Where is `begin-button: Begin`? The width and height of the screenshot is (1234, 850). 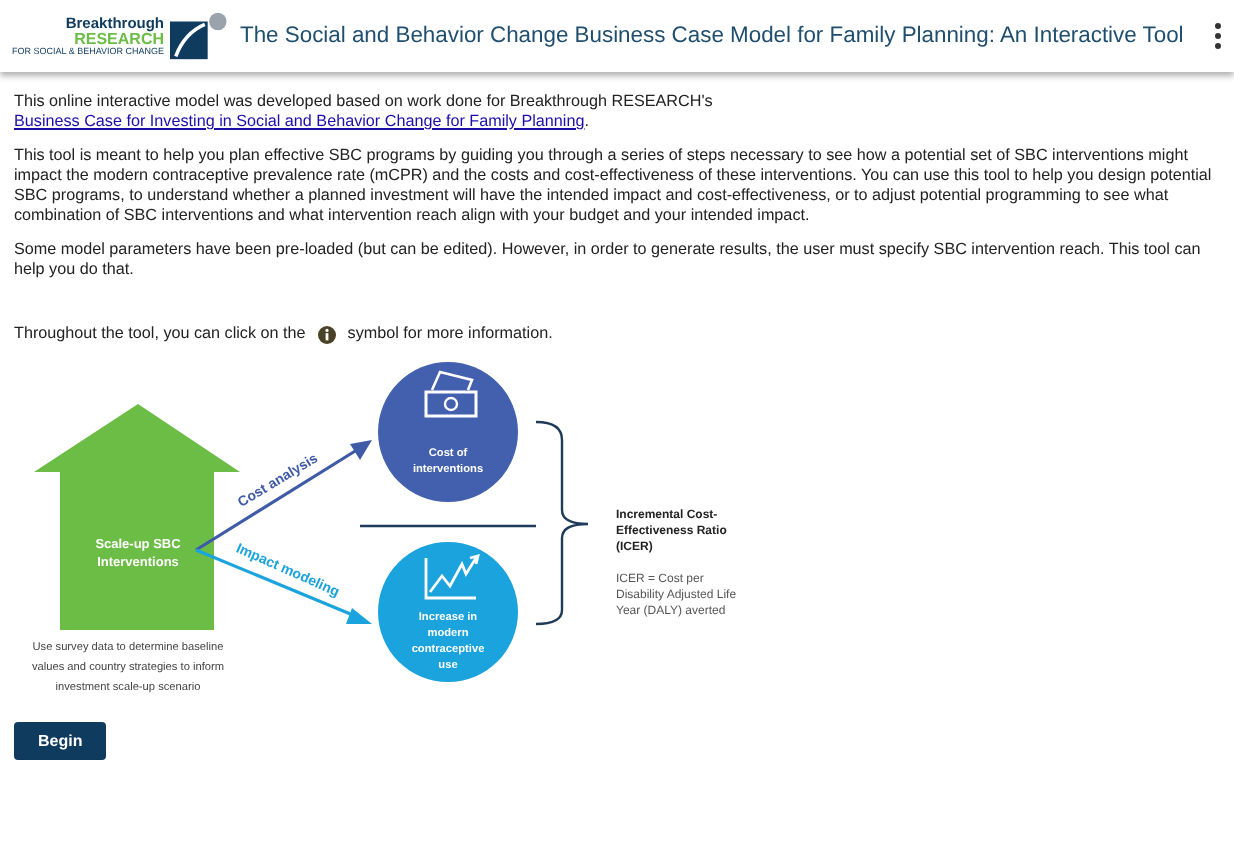
begin-button: Begin is located at coordinates (60, 741).